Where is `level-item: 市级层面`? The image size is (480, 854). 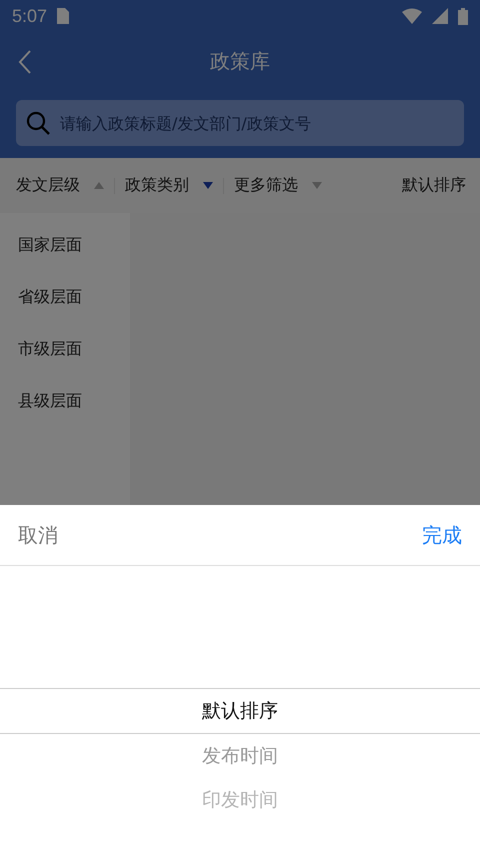
level-item: 市级层面 is located at coordinates (65, 349).